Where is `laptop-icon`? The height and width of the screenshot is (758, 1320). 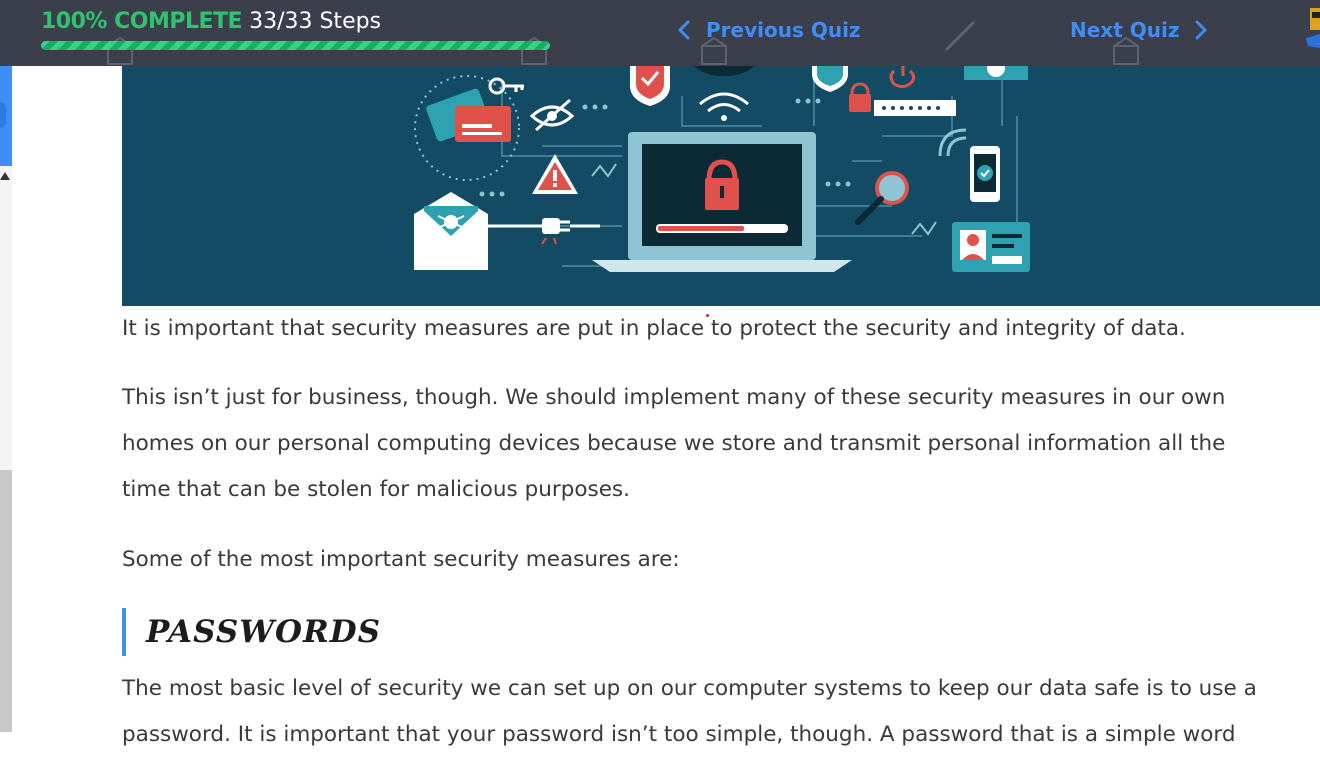
laptop-icon is located at coordinates (722, 202).